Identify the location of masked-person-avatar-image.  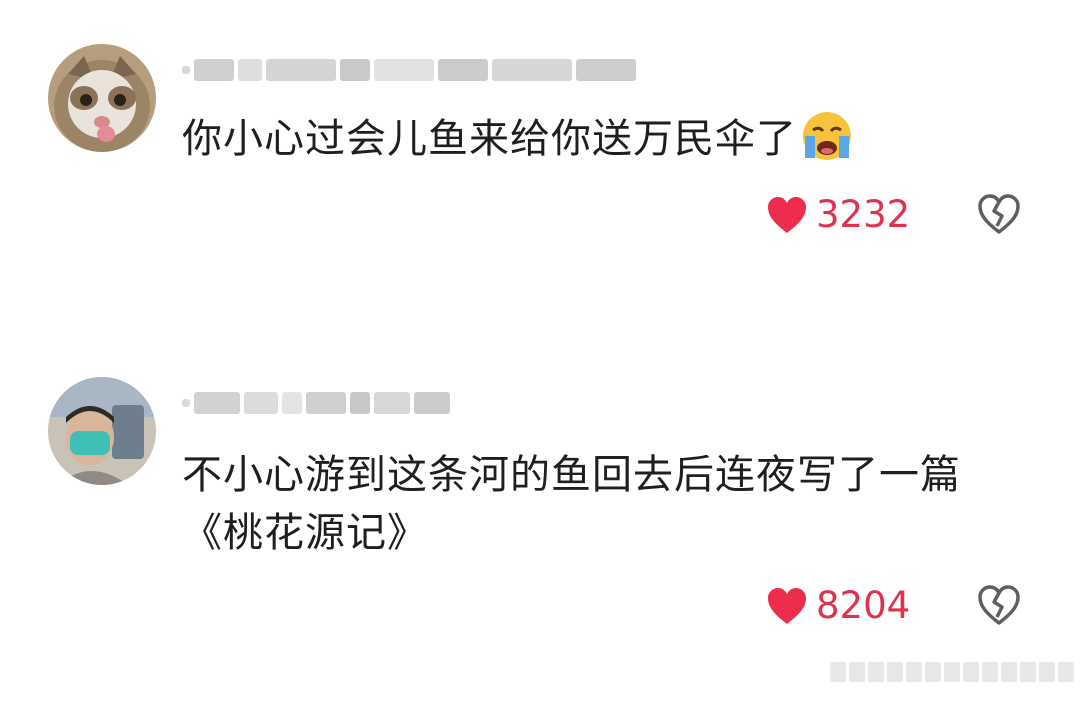
(102, 431).